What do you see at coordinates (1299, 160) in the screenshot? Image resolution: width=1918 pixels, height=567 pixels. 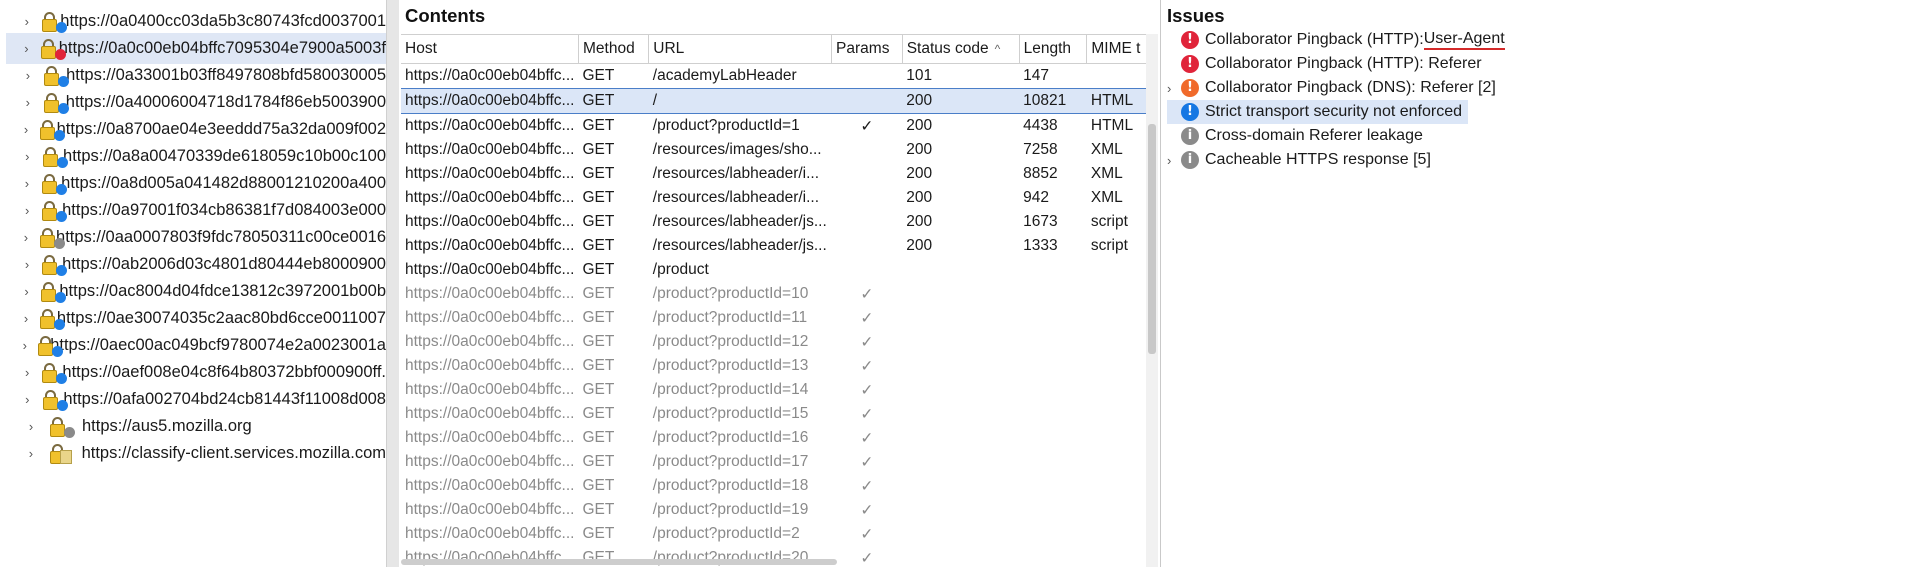 I see `issue-item: › i Cacheable HTTPS response [5]` at bounding box center [1299, 160].